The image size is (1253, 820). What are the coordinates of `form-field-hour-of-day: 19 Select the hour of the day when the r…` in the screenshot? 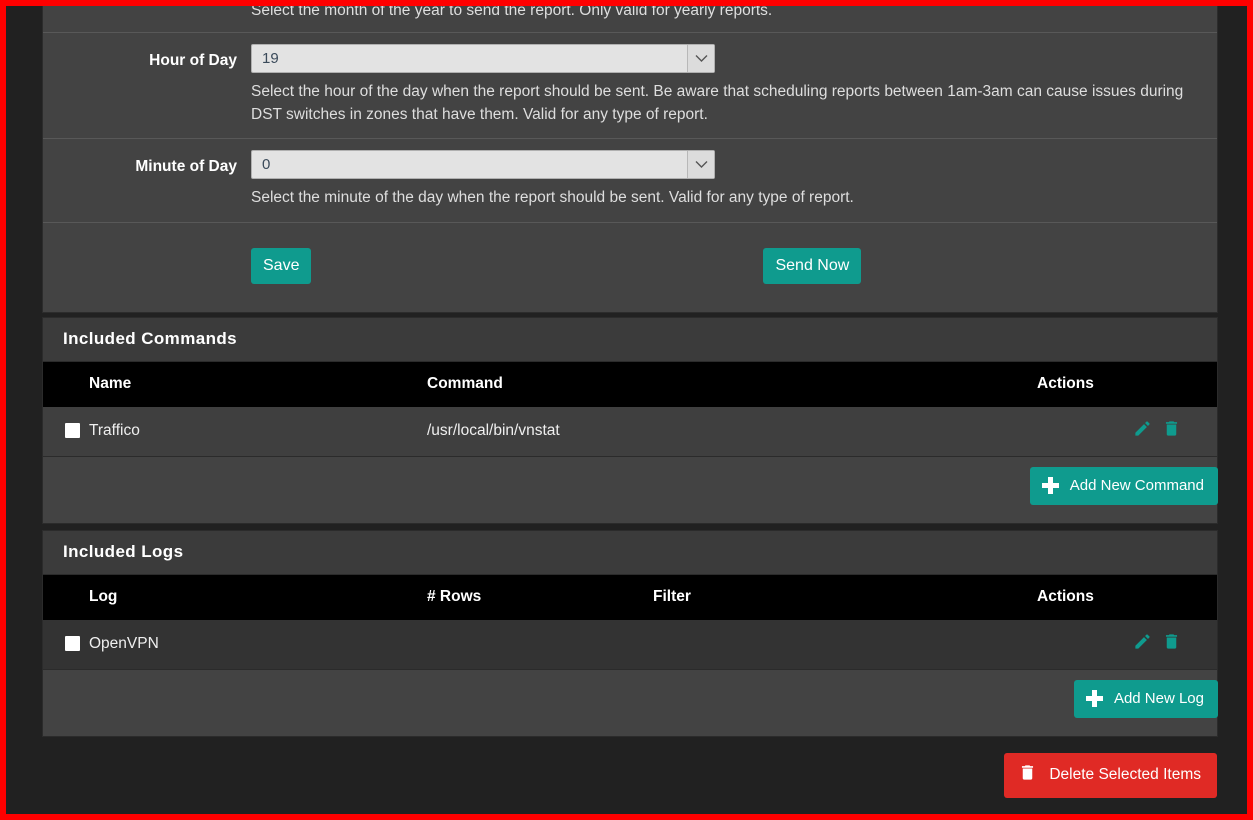 It's located at (734, 85).